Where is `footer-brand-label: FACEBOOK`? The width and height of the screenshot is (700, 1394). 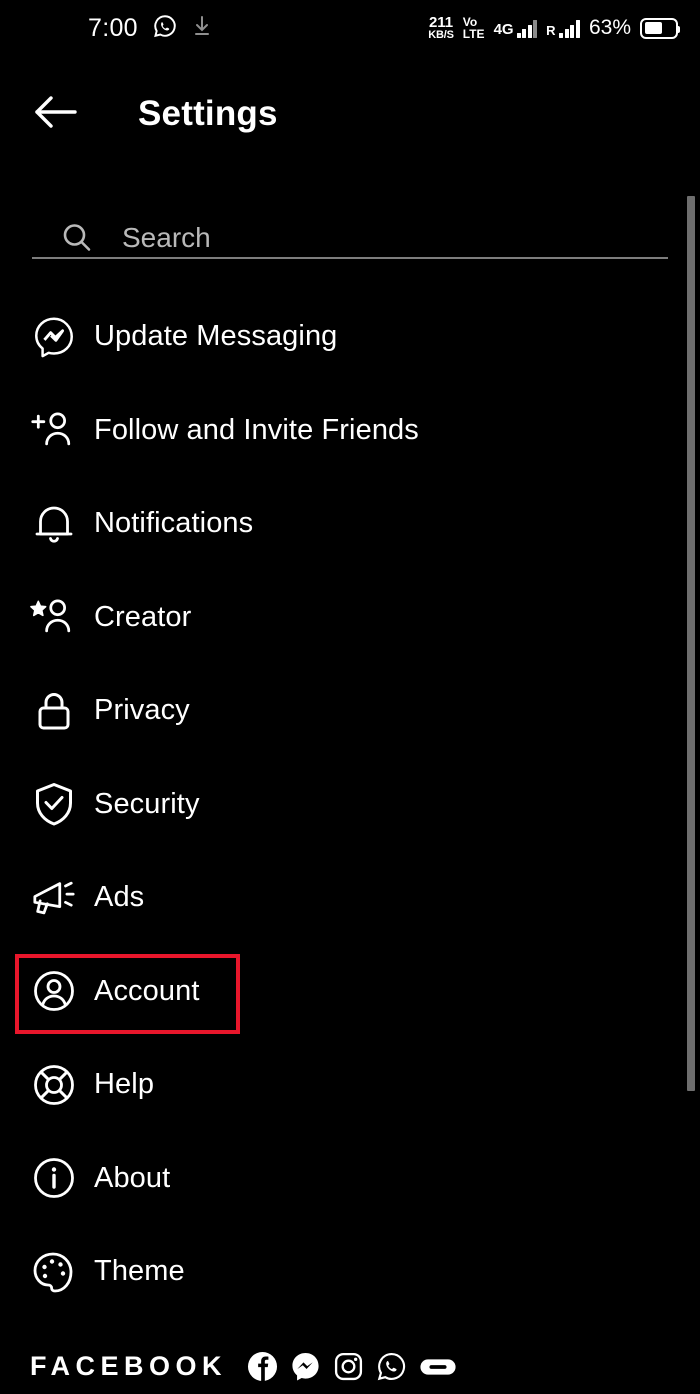
footer-brand-label: FACEBOOK is located at coordinates (129, 1366).